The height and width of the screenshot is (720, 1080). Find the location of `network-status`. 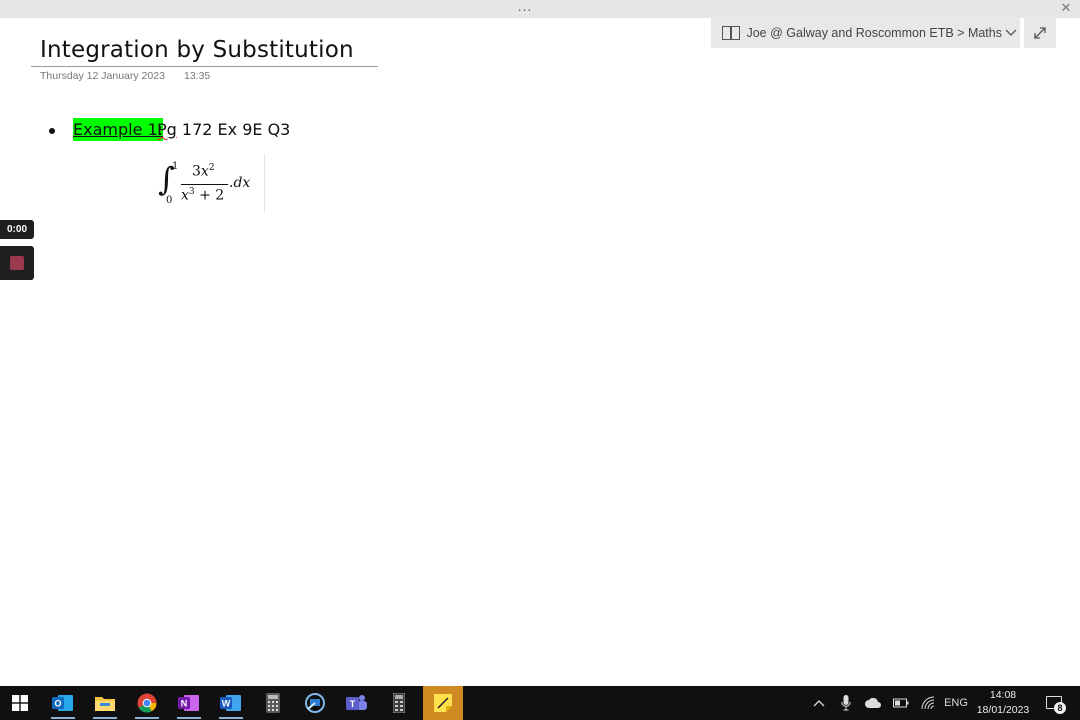

network-status is located at coordinates (929, 703).